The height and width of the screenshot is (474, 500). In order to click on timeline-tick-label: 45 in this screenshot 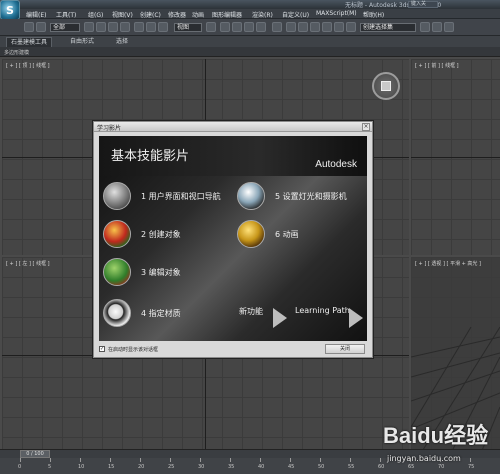, I will do `click(291, 467)`.